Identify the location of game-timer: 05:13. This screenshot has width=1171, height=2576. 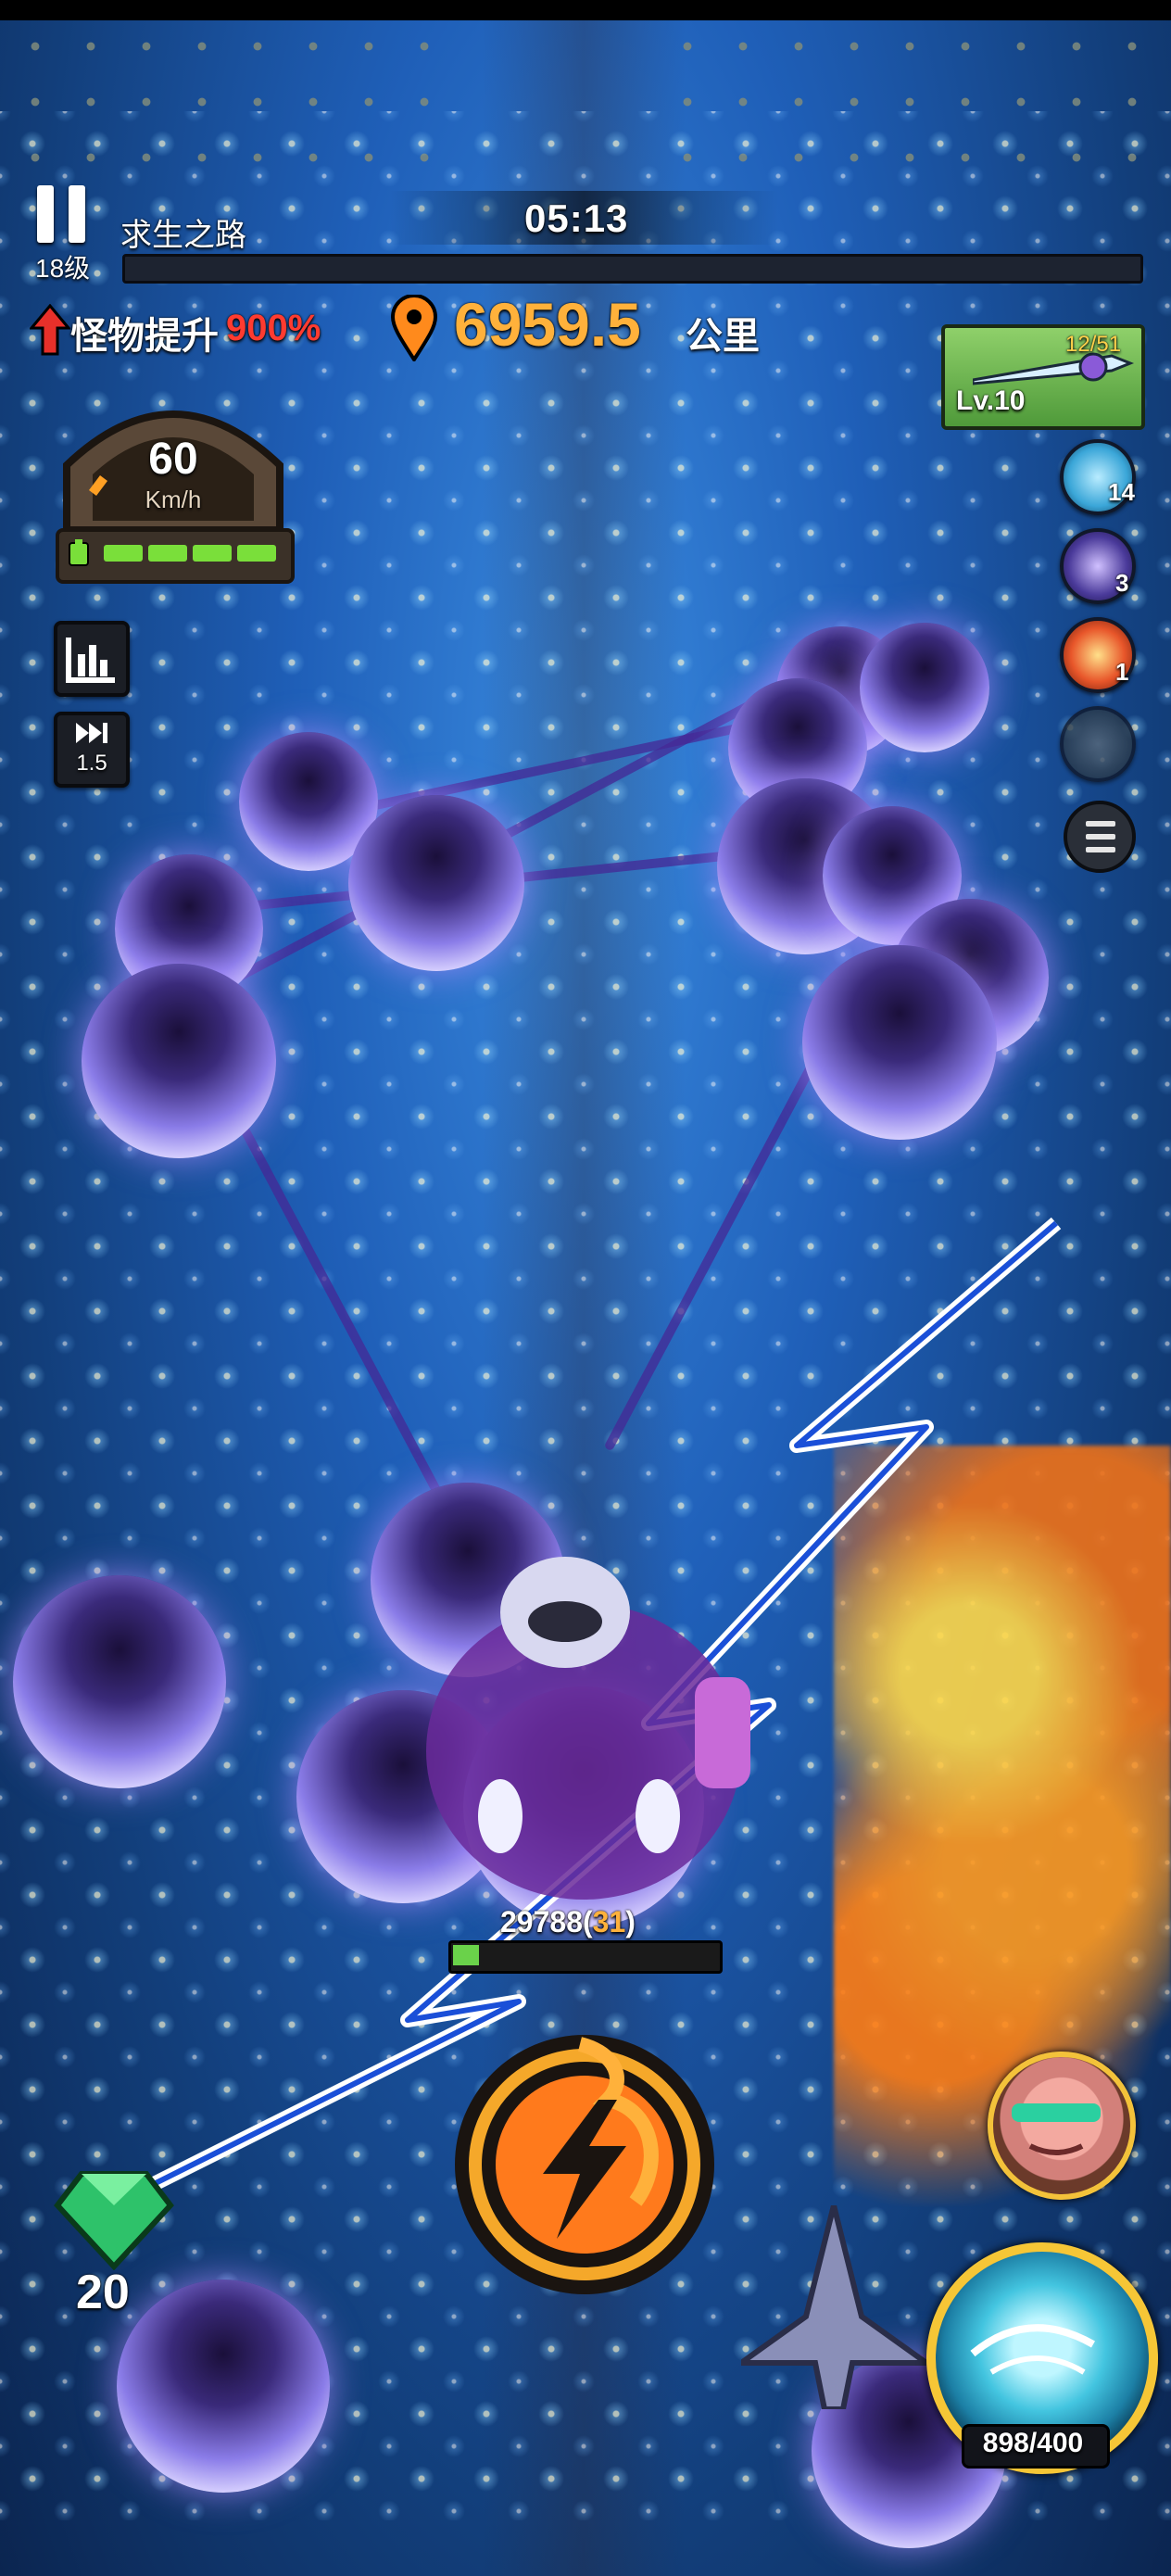
(577, 218).